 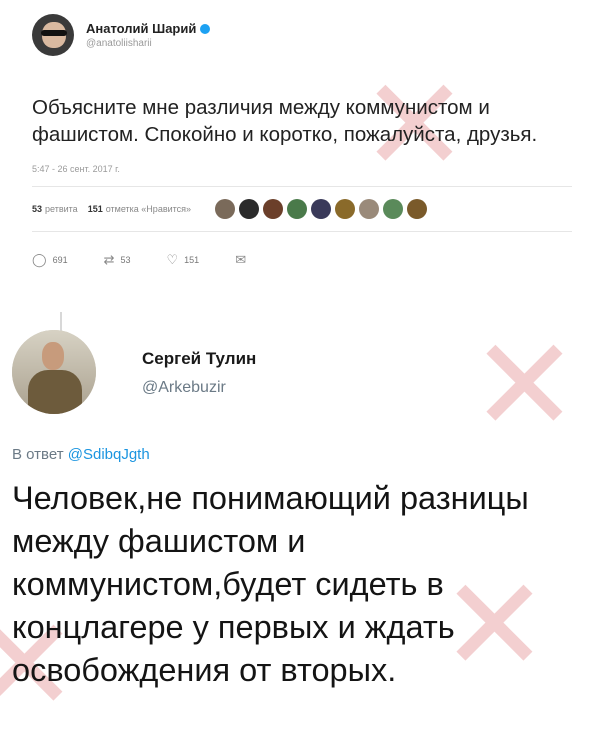 I want to click on reply-prefix: В ответ, so click(x=38, y=454).